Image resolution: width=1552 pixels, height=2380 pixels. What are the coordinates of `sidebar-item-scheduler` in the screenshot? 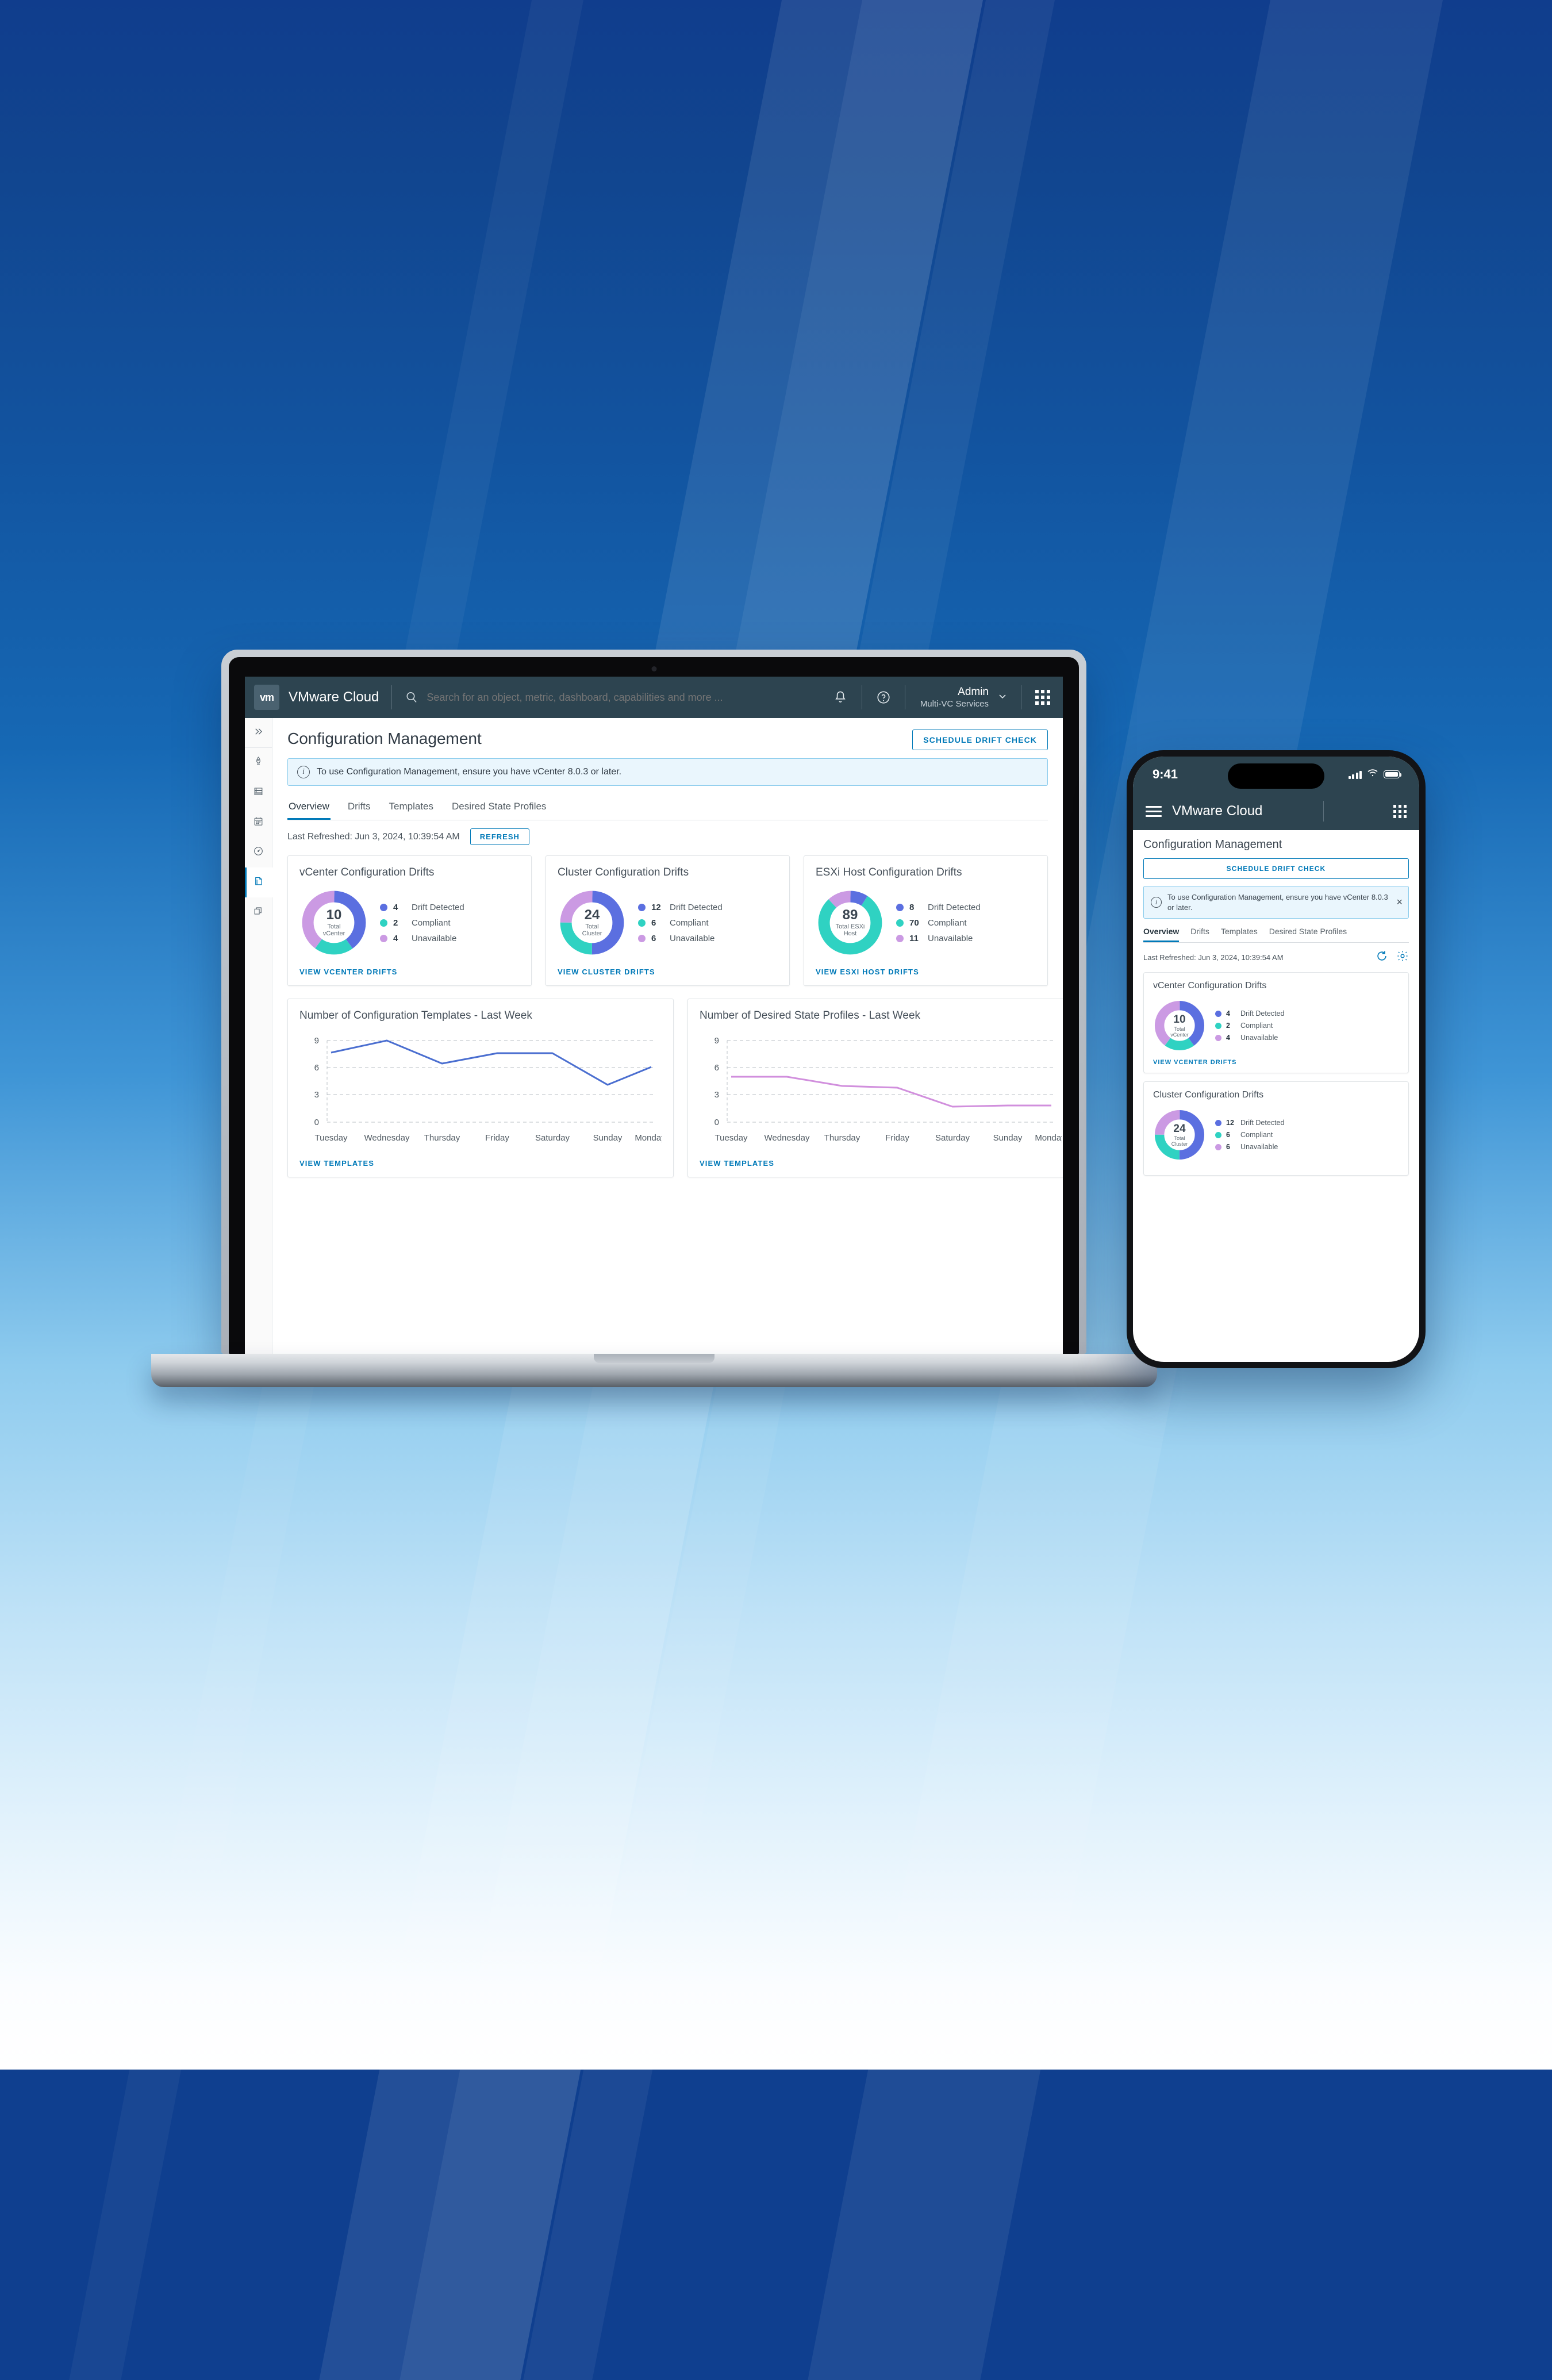 It's located at (258, 823).